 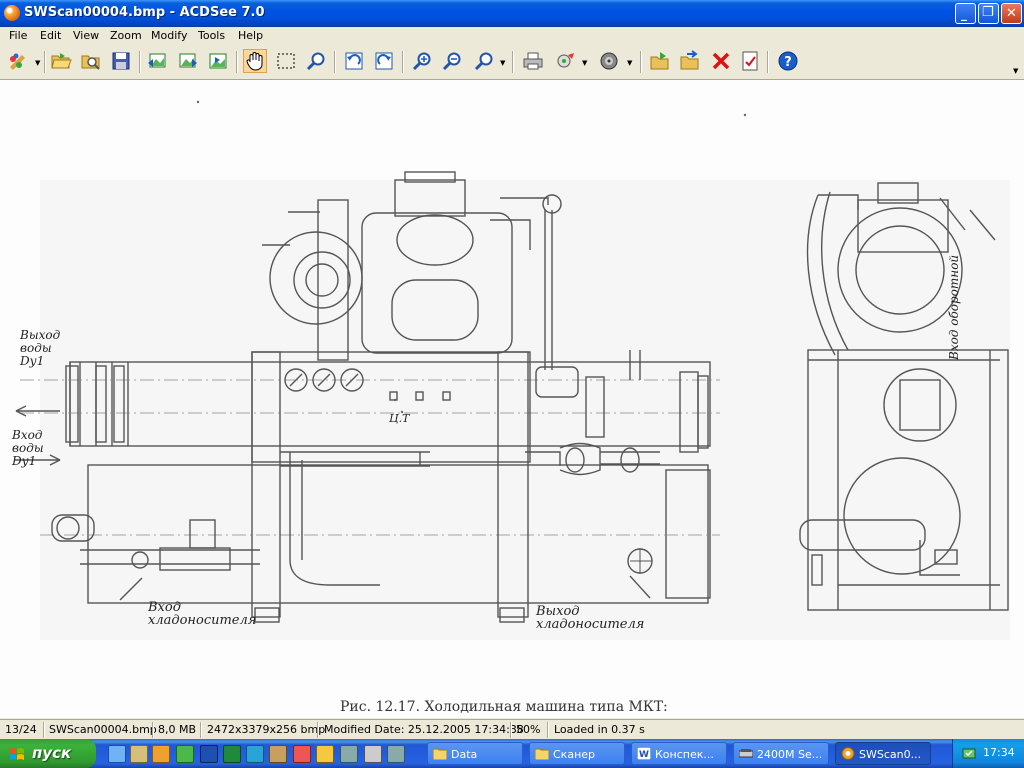 I want to click on label-water-inlet: Вход воды Dу1, so click(x=28, y=448).